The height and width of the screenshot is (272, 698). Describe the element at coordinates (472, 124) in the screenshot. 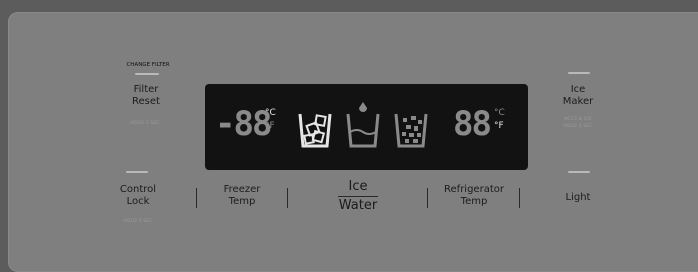

I see `refrigerator-temp-readout: 88` at that location.